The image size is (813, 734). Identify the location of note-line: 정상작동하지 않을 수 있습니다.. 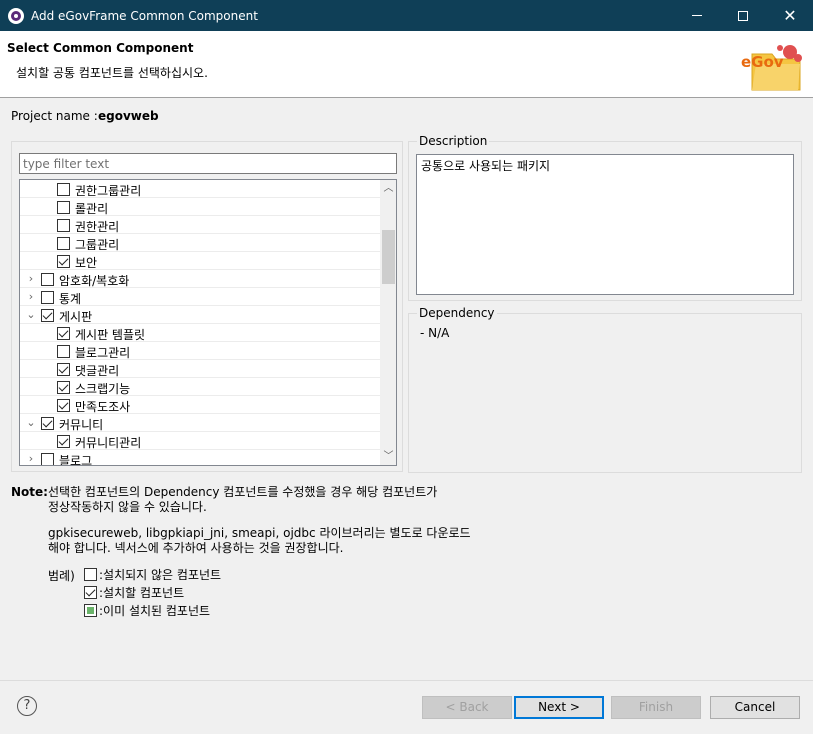
(127, 507).